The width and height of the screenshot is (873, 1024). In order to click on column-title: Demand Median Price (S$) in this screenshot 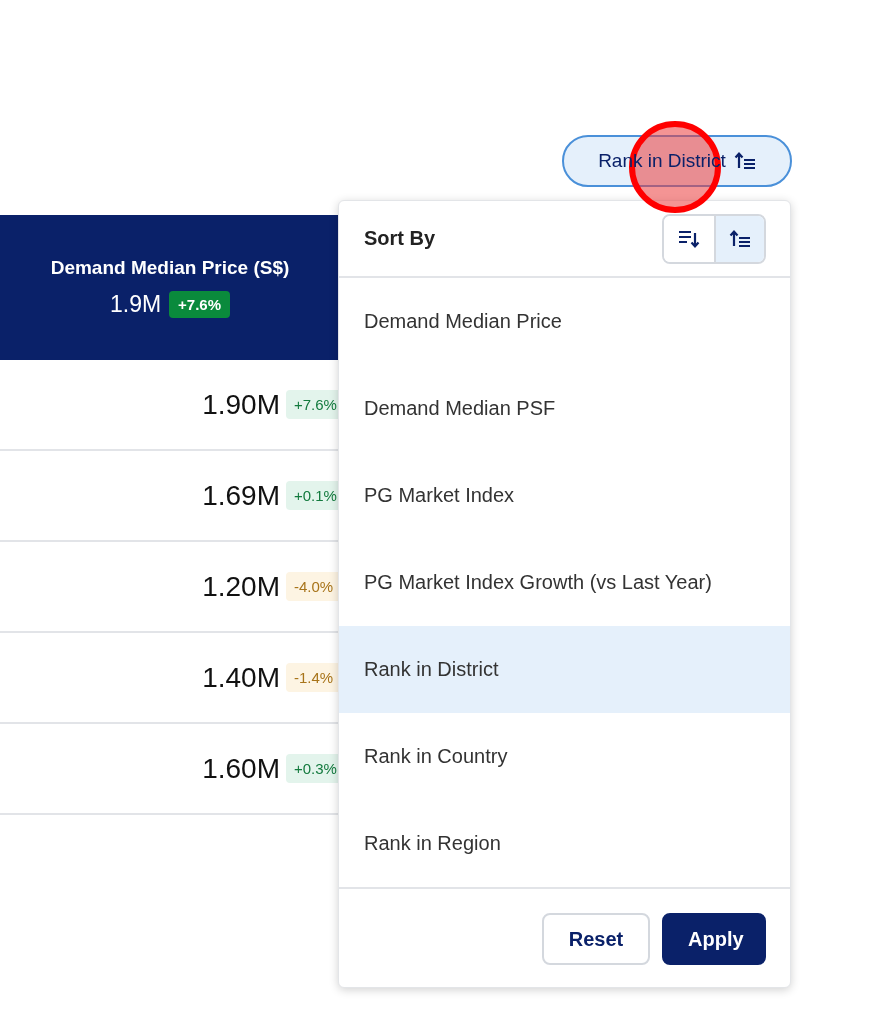, I will do `click(170, 268)`.